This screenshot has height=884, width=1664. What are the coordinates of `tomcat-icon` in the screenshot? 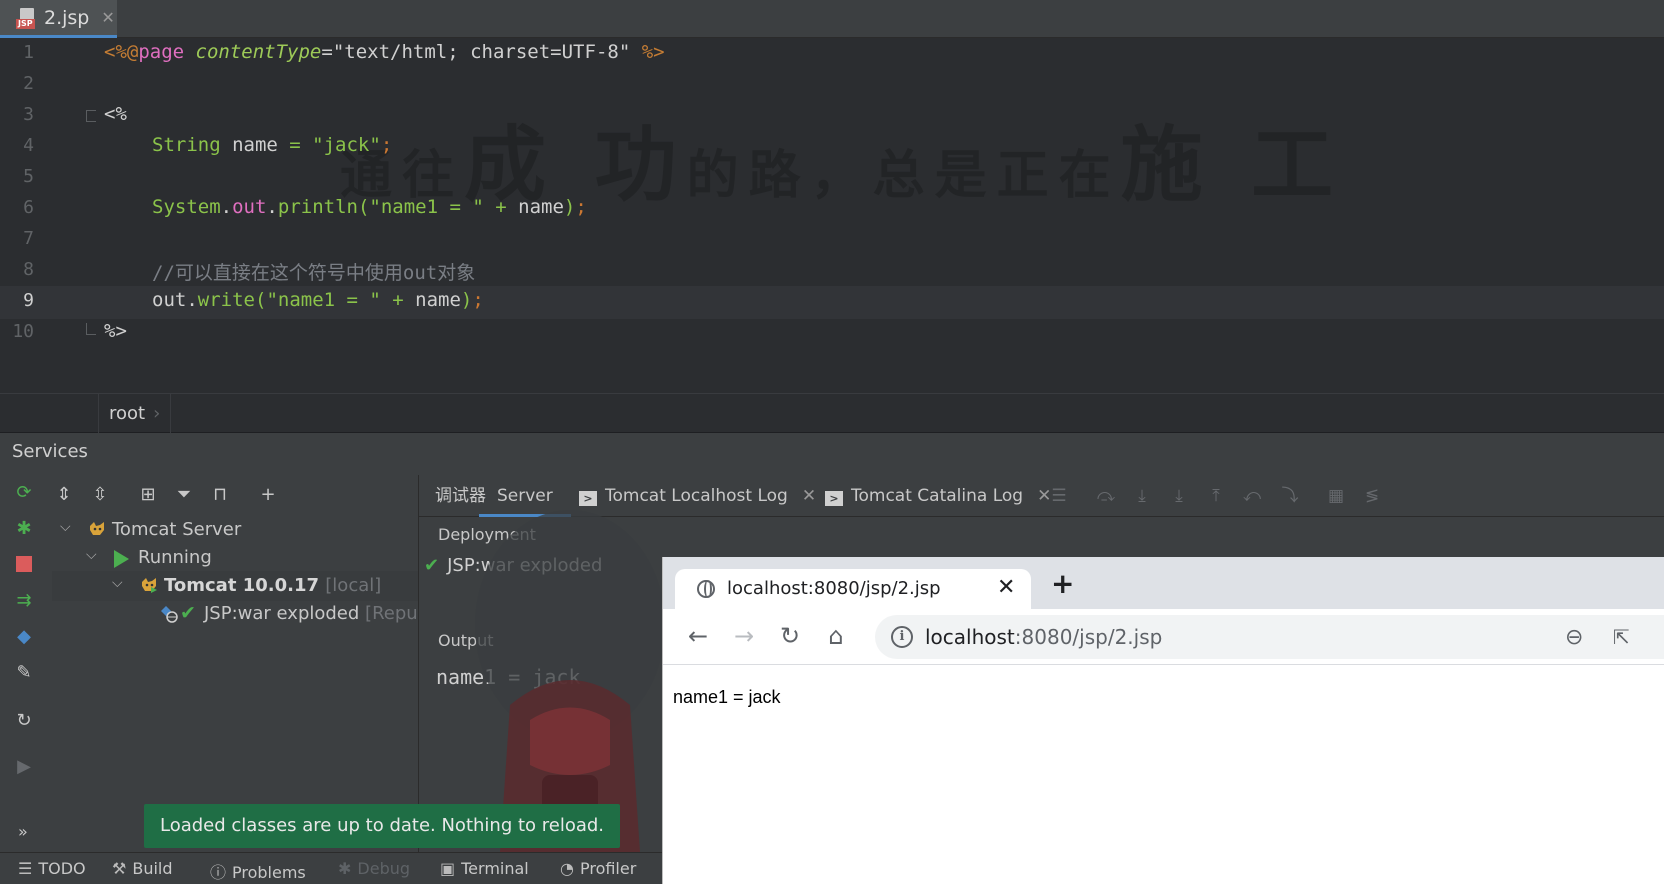 It's located at (97, 529).